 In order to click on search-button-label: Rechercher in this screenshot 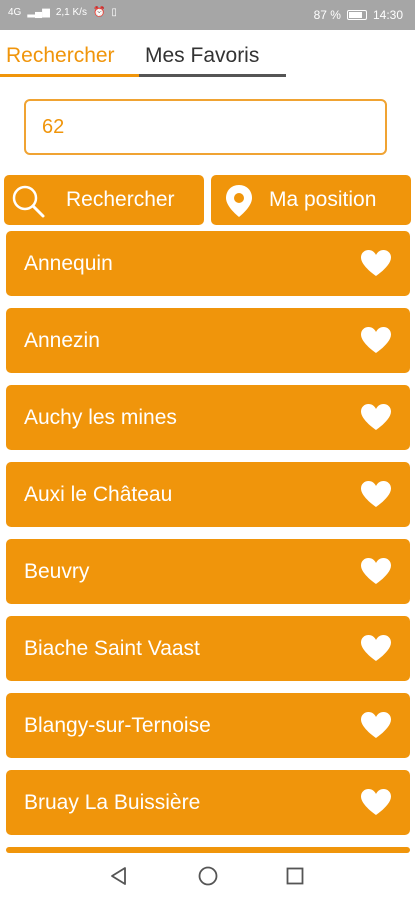, I will do `click(120, 199)`.